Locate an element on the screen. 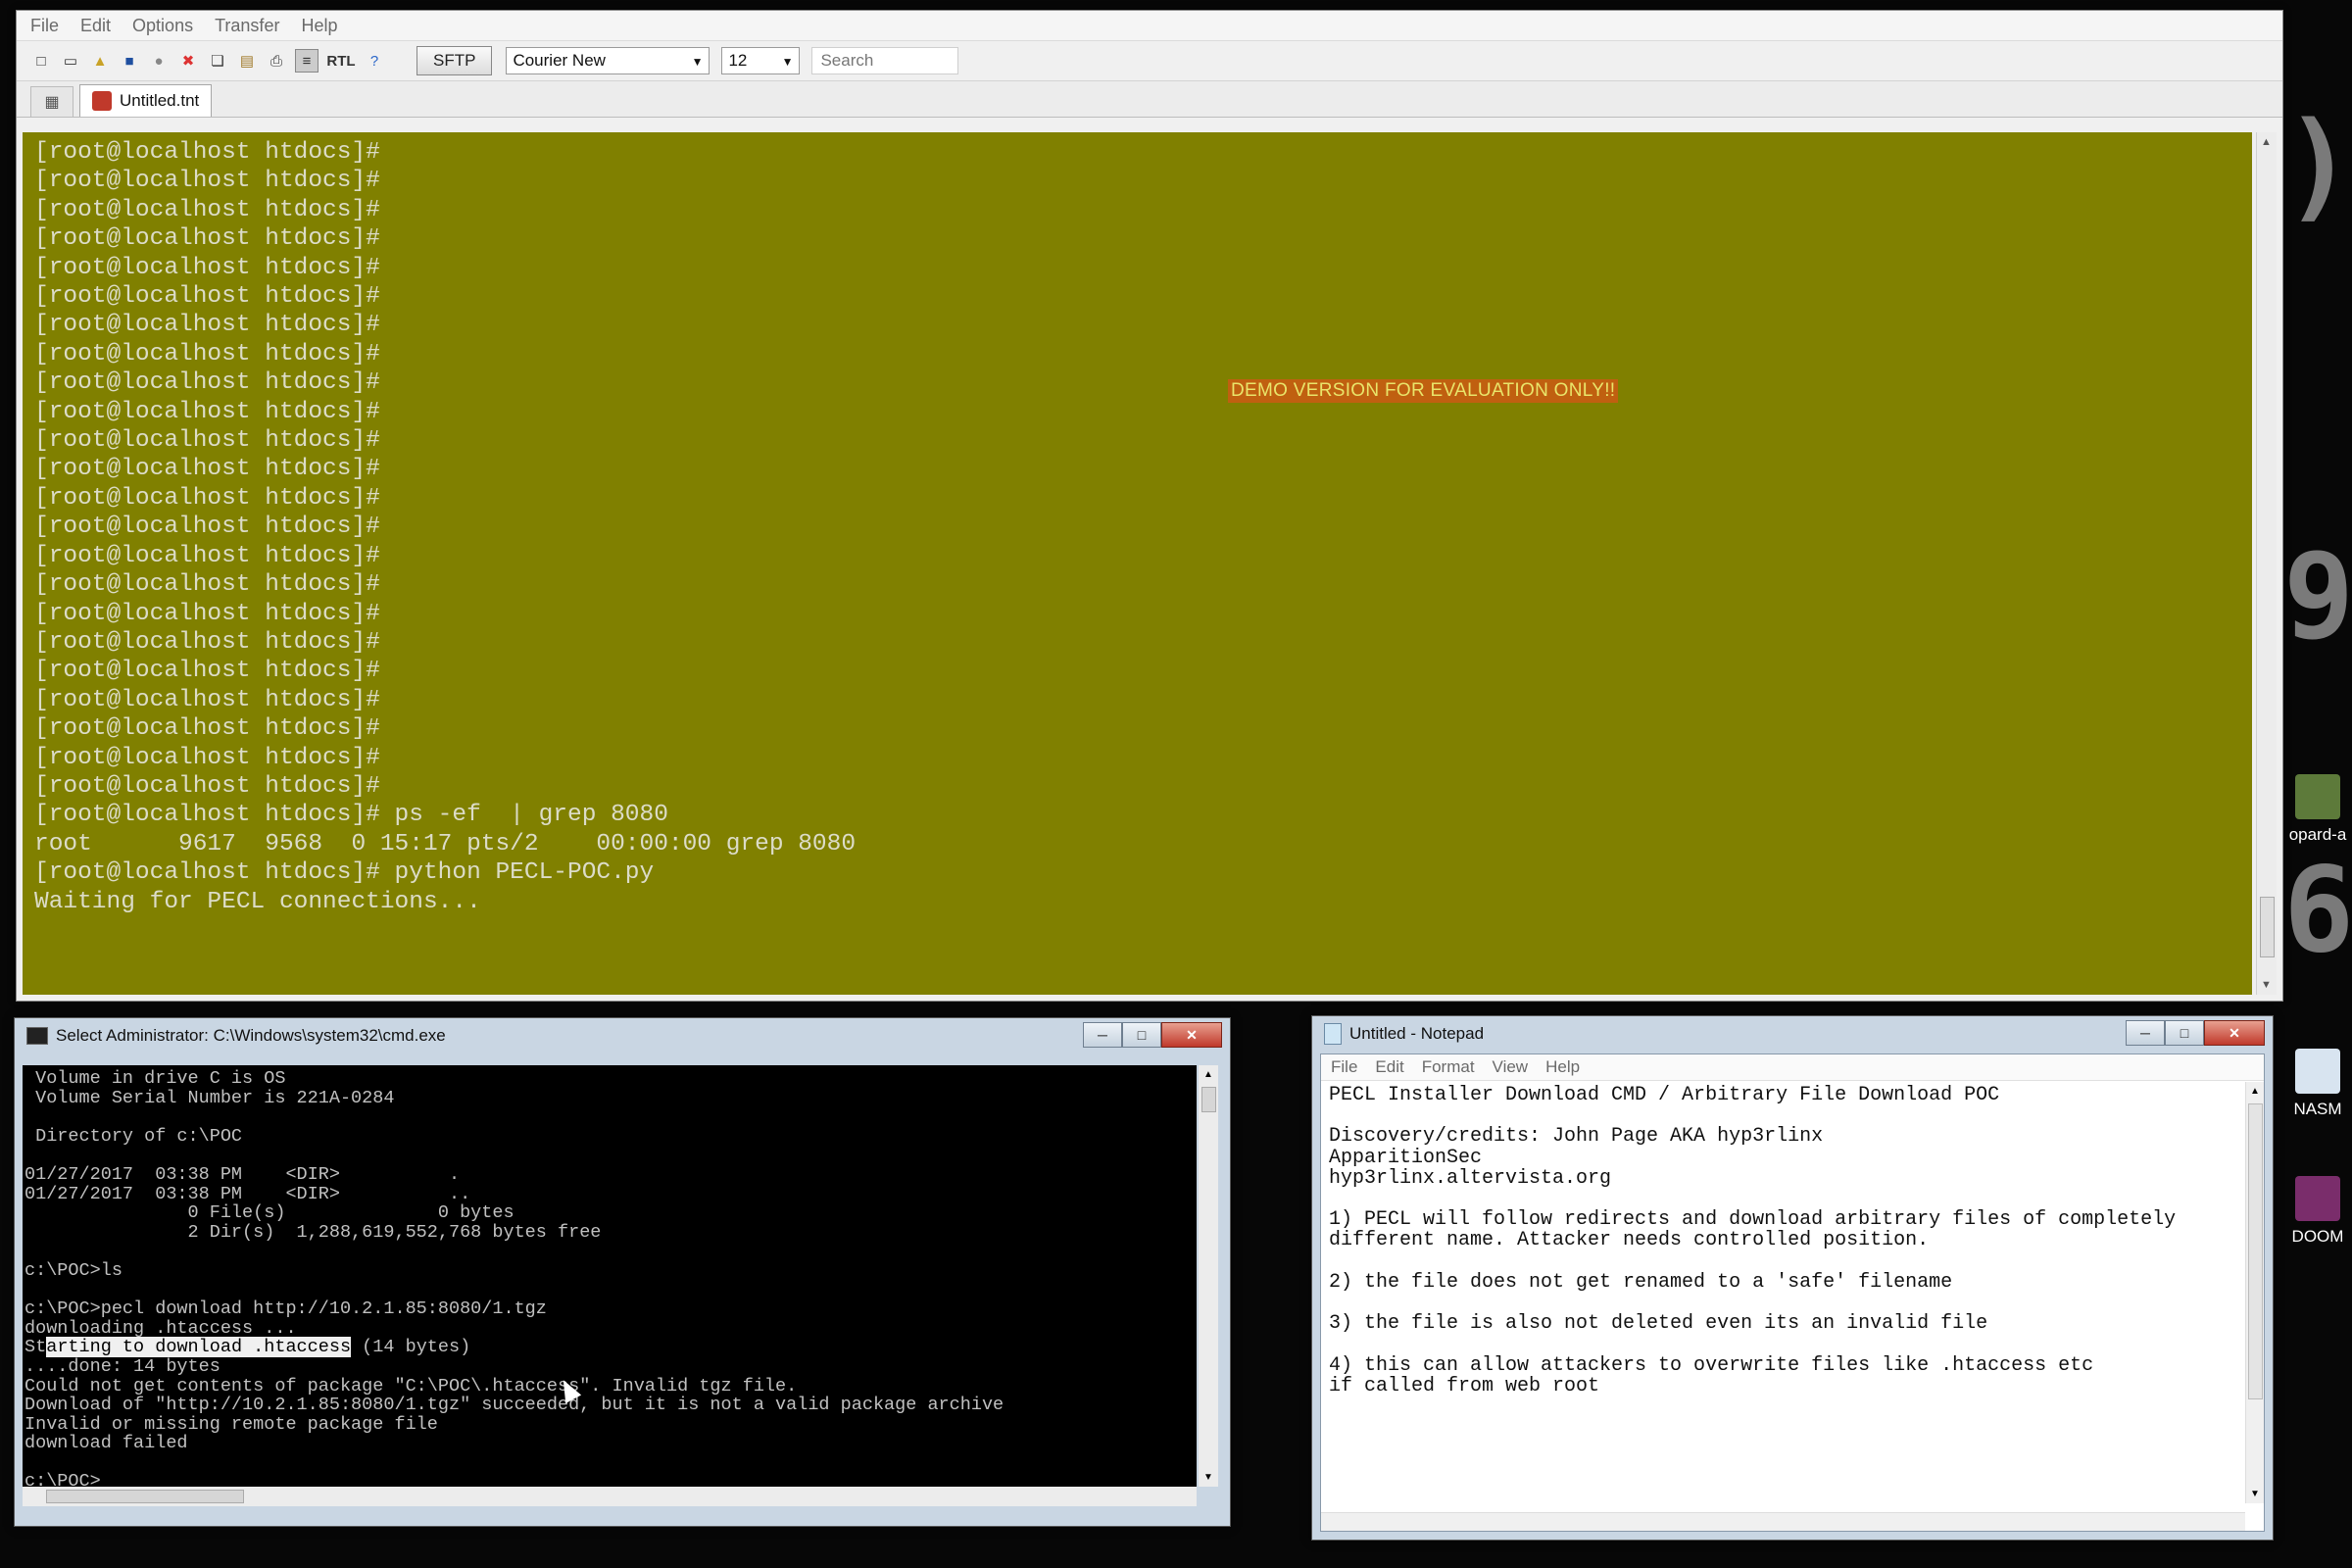 The height and width of the screenshot is (1568, 2352). cmd-highlight-suffix: (14 bytes) is located at coordinates (411, 1347).